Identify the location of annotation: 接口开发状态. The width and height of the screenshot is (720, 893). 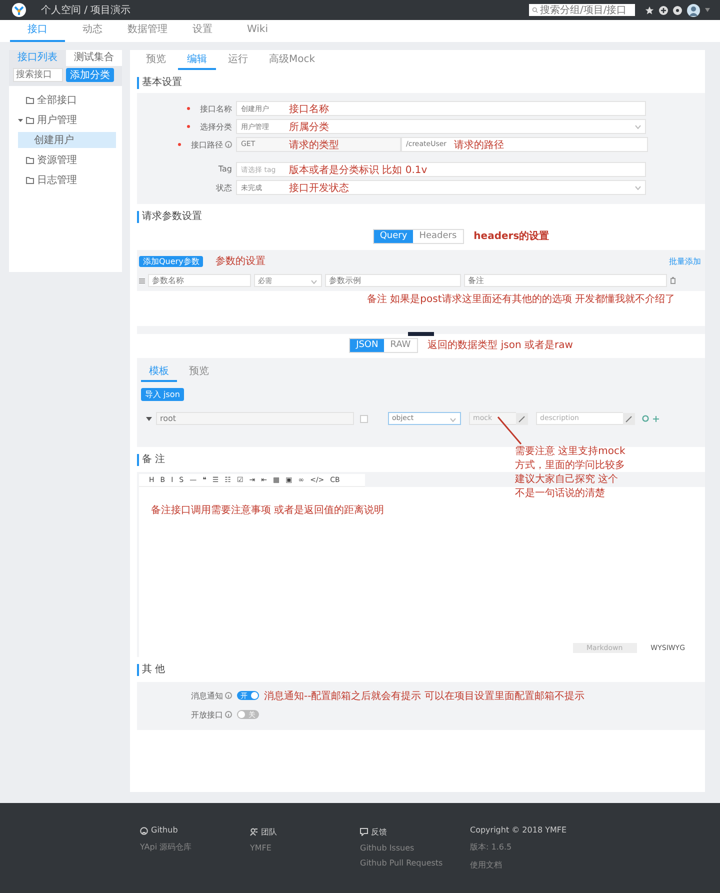
(319, 188).